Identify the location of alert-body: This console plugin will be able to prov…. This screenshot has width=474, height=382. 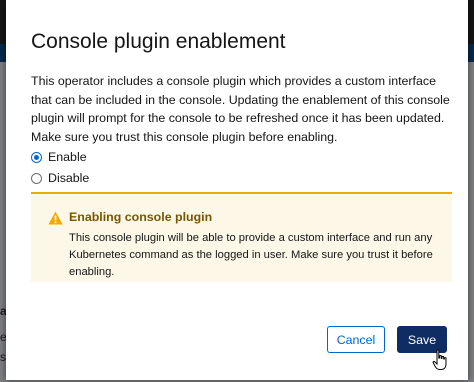
(251, 255).